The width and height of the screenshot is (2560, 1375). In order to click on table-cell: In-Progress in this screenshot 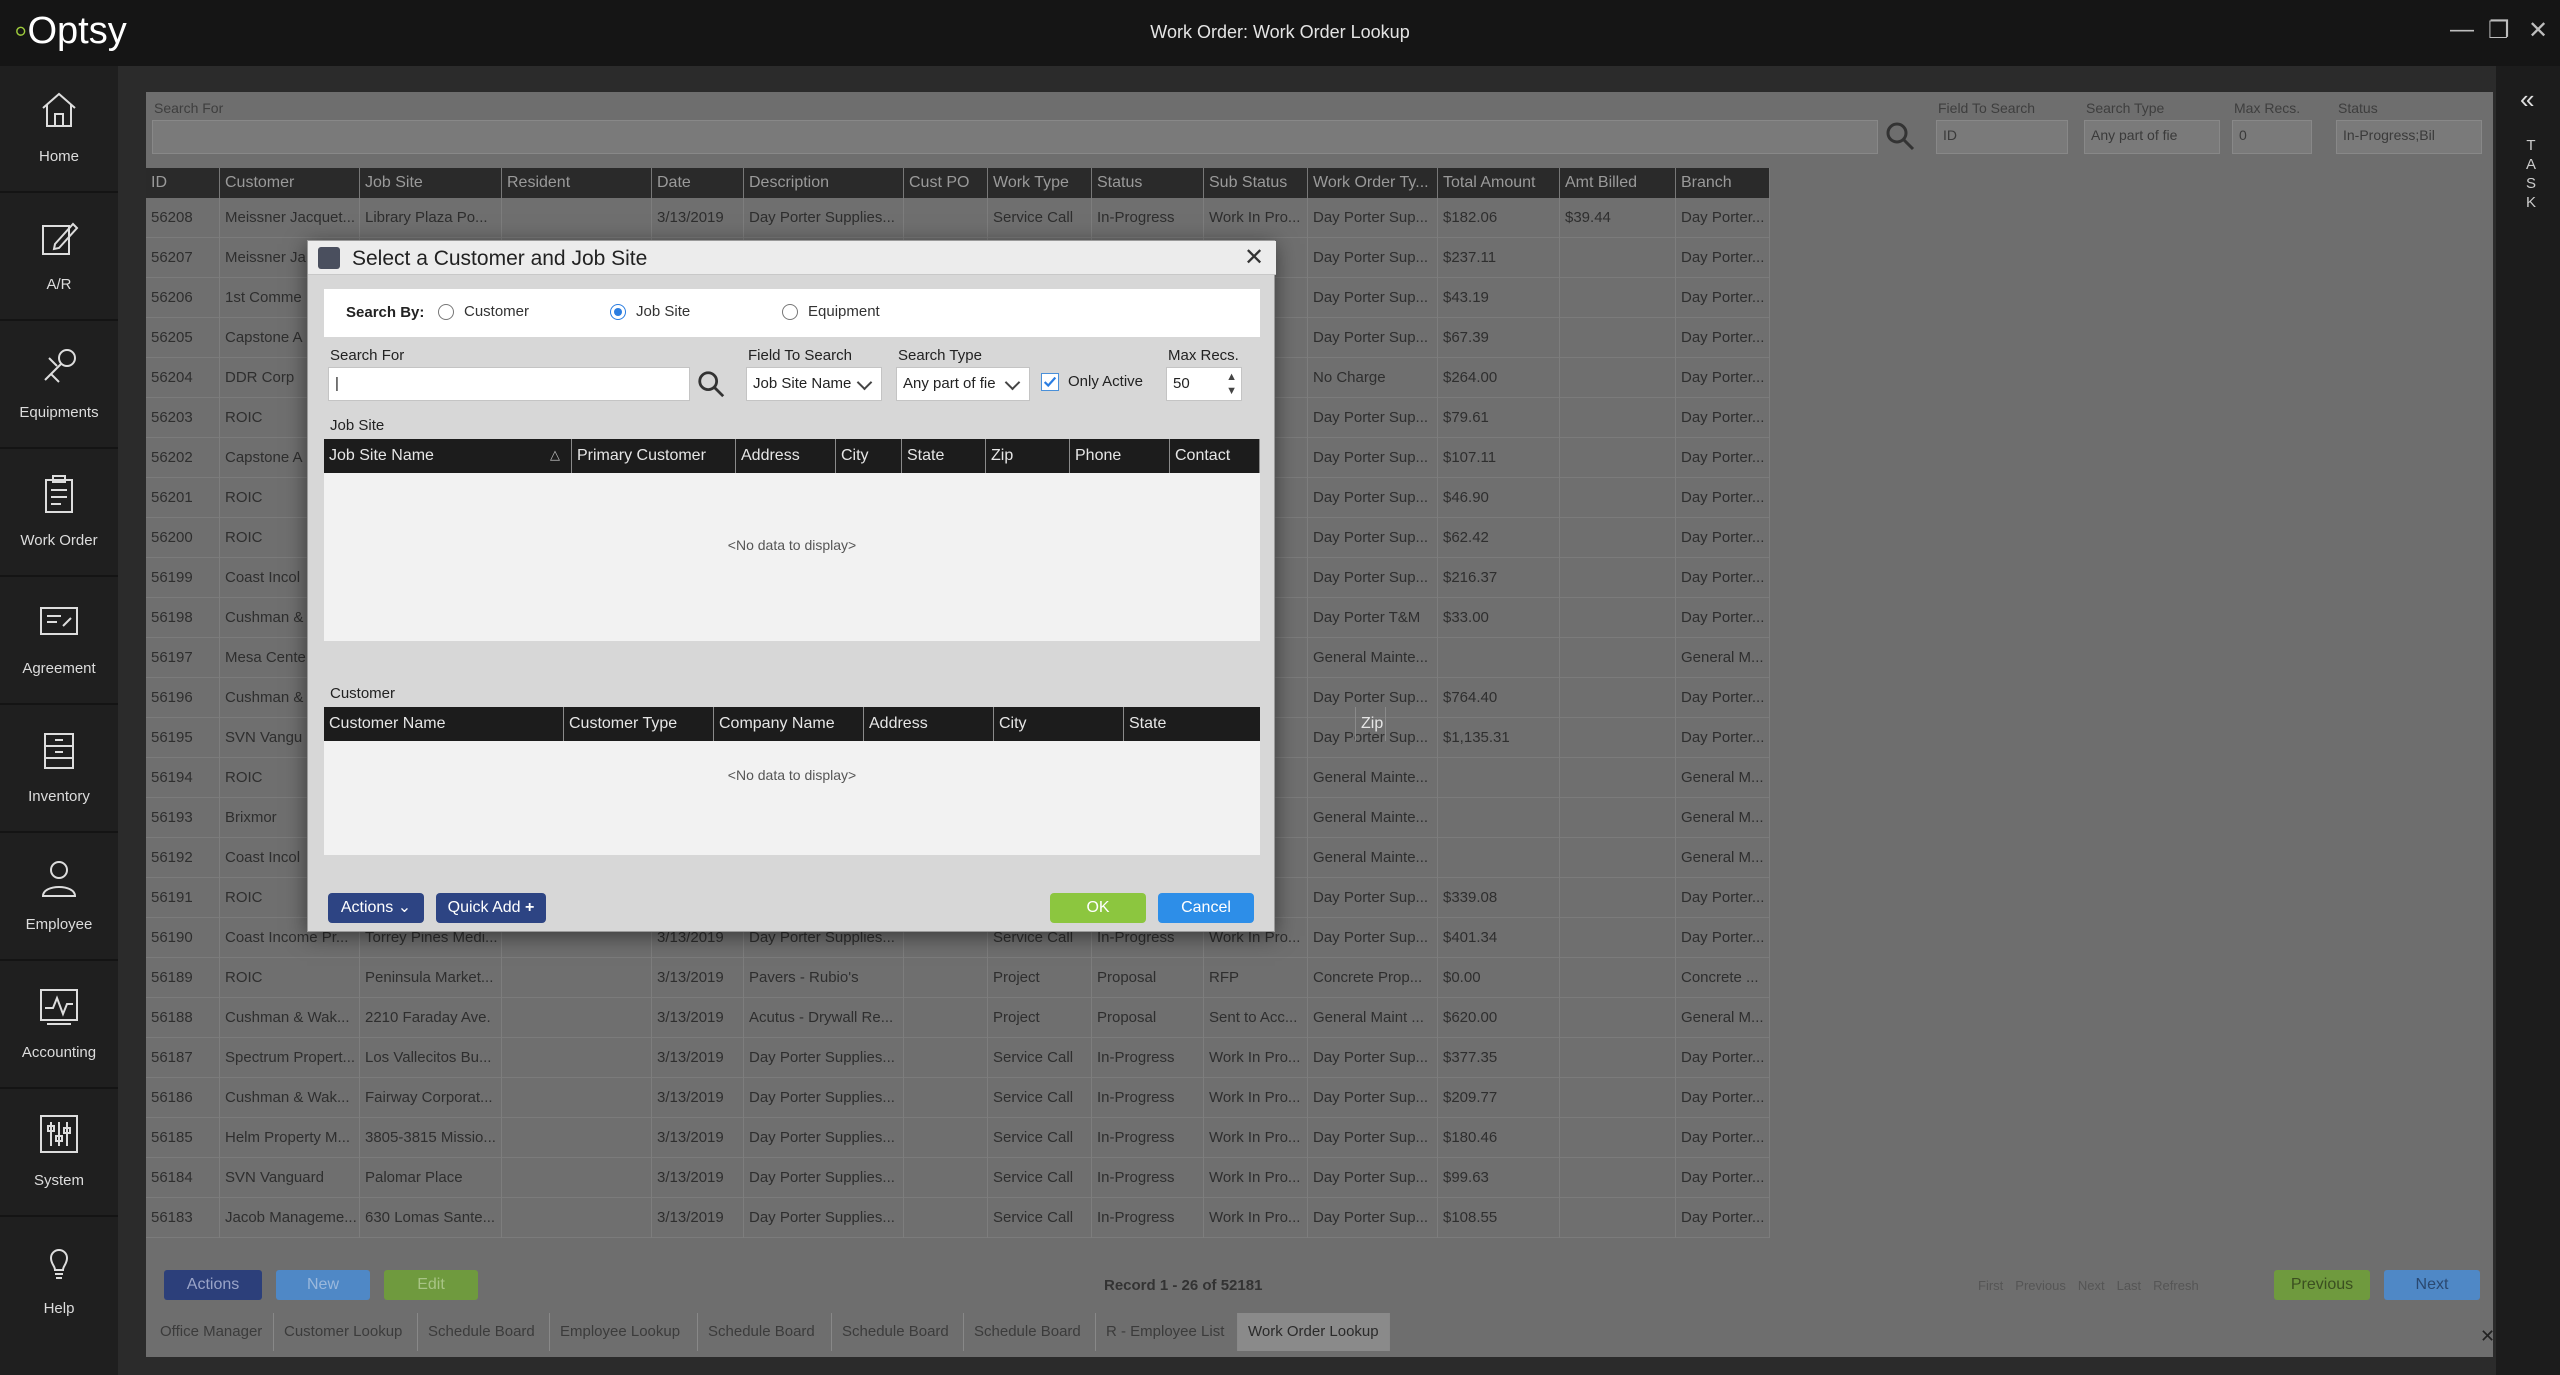, I will do `click(1148, 218)`.